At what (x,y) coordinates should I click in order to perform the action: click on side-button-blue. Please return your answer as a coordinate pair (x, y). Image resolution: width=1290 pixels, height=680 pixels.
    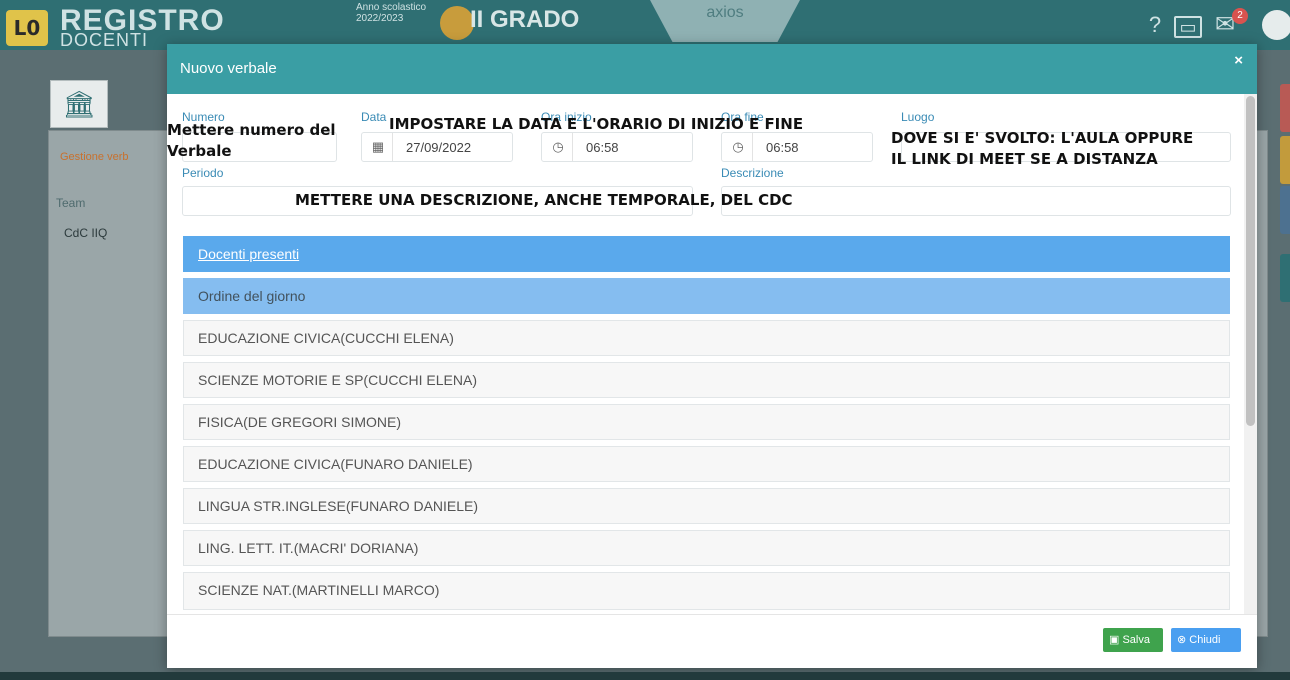
    Looking at the image, I should click on (1285, 210).